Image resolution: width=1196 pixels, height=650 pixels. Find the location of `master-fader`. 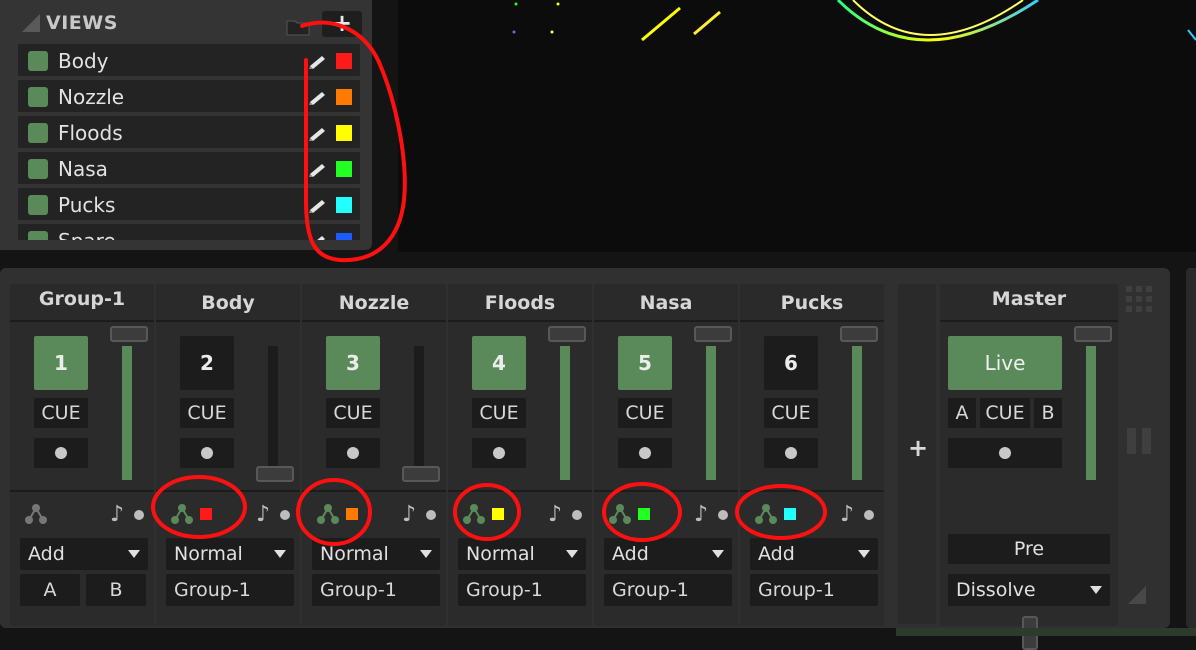

master-fader is located at coordinates (1091, 413).